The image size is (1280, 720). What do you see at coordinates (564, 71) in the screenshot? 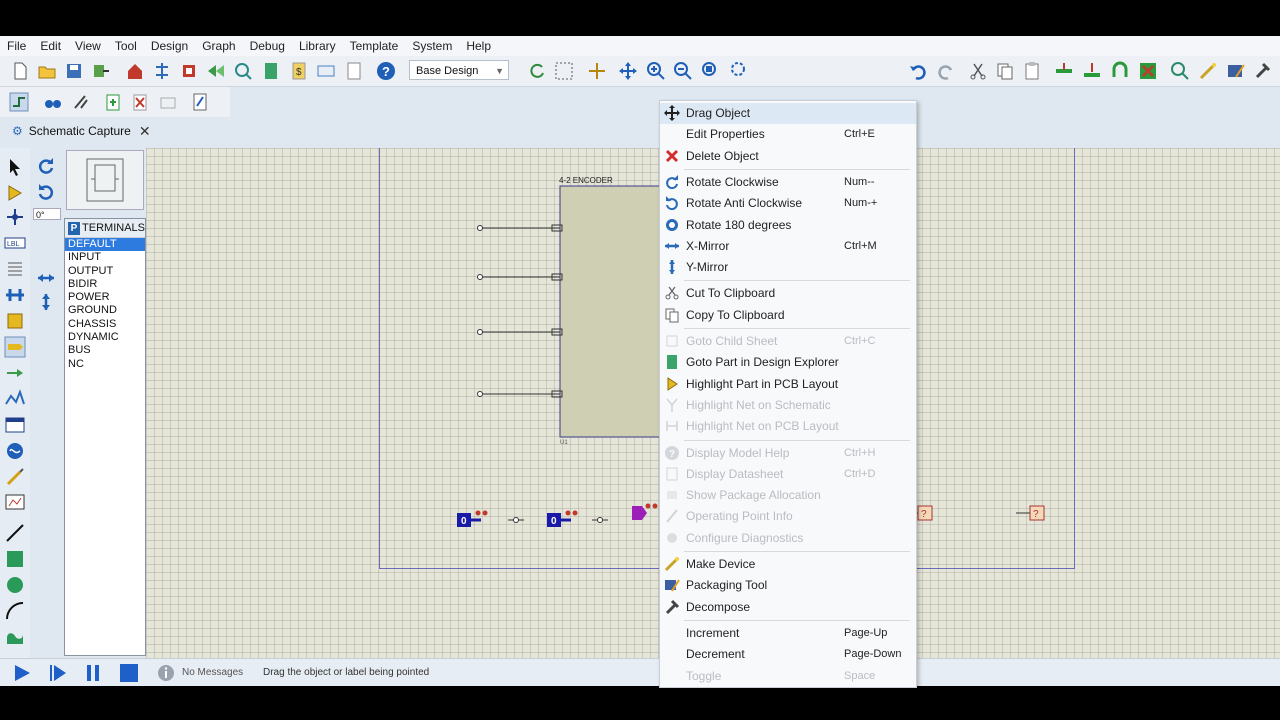
I see `grid-toggle-icon` at bounding box center [564, 71].